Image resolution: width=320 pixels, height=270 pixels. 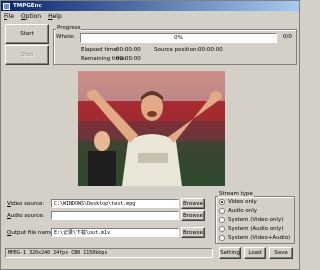 What do you see at coordinates (287, 37) in the screenshot?
I see `progress-count: 0/0` at bounding box center [287, 37].